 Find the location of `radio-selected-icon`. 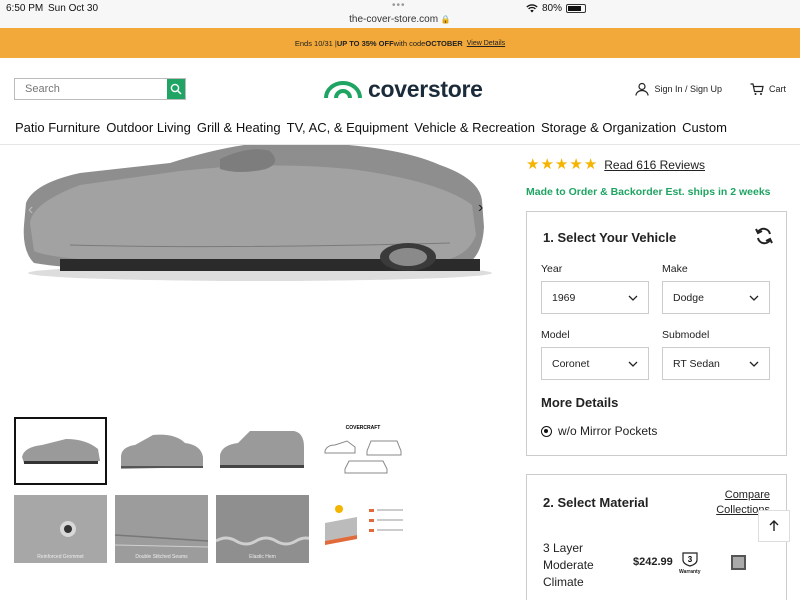

radio-selected-icon is located at coordinates (546, 431).